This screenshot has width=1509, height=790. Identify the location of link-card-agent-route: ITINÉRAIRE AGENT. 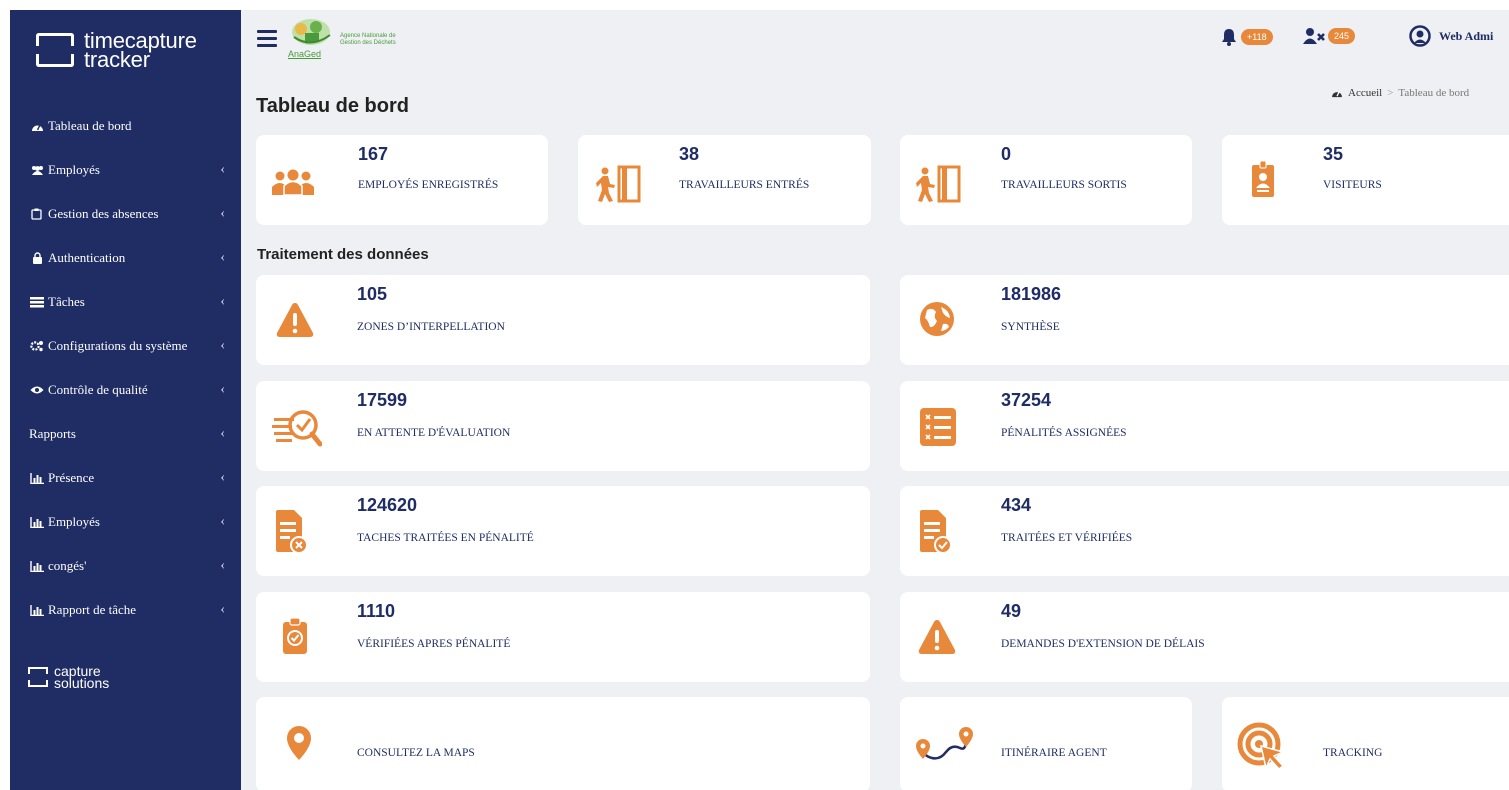
(1046, 743).